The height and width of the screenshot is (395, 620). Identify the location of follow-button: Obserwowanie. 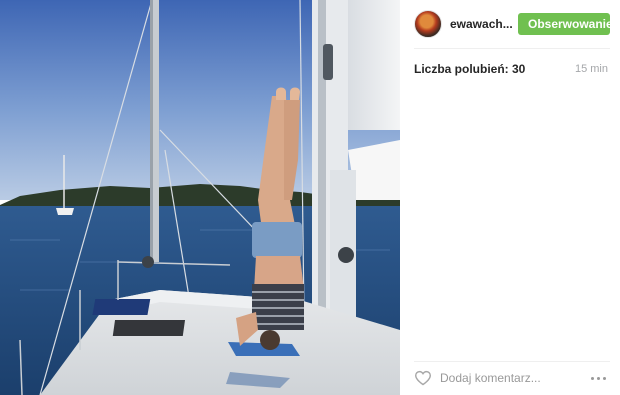
(565, 24).